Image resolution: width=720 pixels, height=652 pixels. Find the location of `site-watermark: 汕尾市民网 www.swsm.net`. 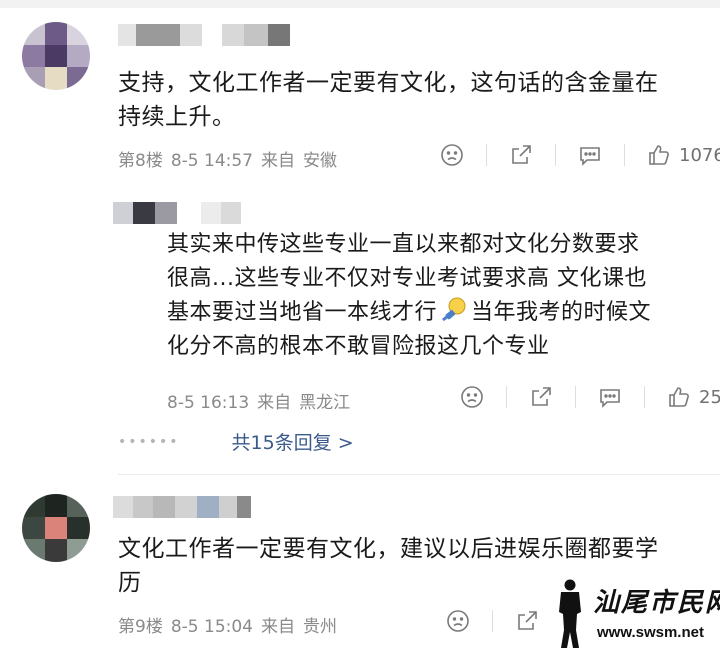

site-watermark: 汕尾市民网 www.swsm.net is located at coordinates (636, 615).